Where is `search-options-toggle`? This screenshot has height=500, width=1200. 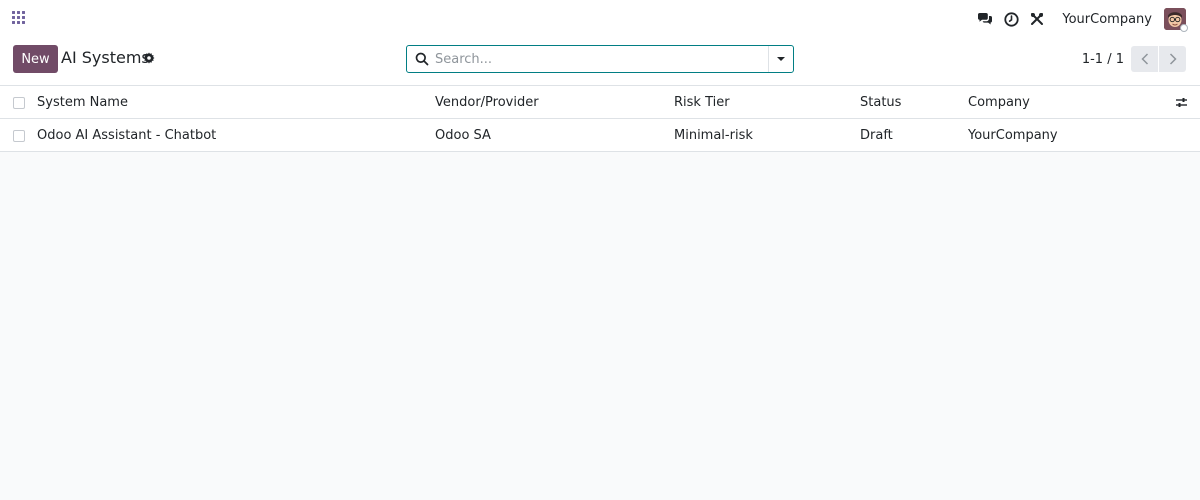 search-options-toggle is located at coordinates (780, 59).